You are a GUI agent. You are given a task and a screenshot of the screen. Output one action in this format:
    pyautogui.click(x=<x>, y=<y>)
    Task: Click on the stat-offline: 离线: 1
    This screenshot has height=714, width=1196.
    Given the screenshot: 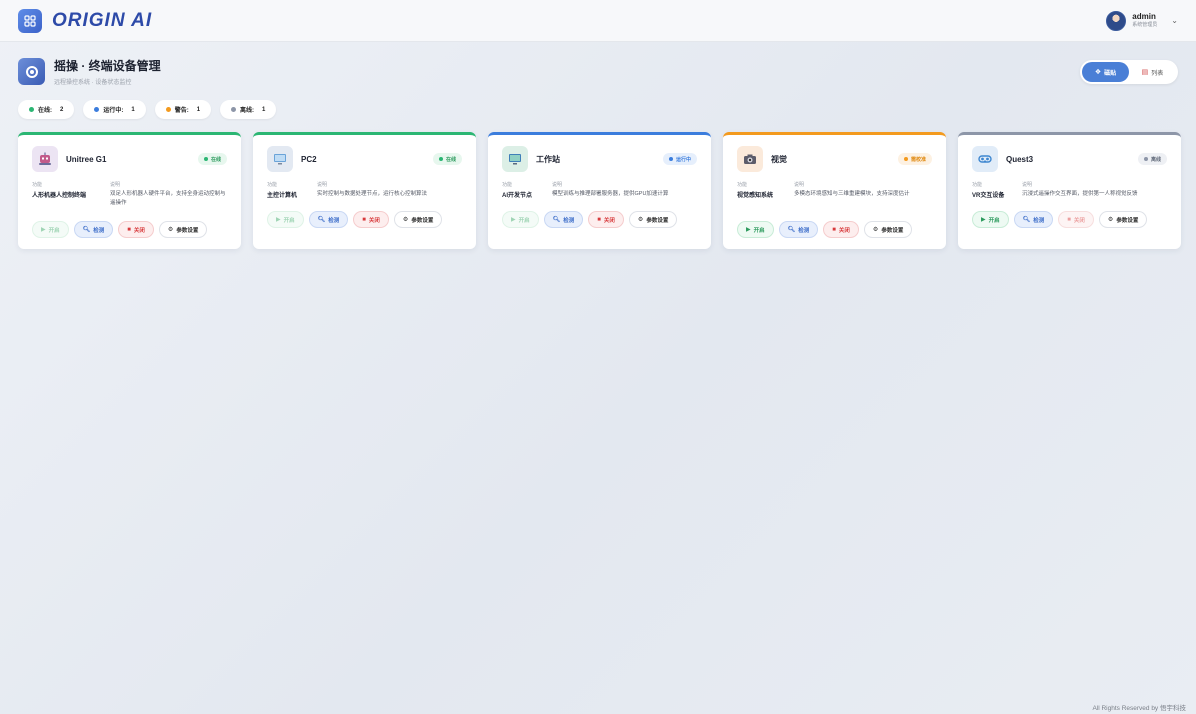 What is the action you would take?
    pyautogui.click(x=248, y=109)
    